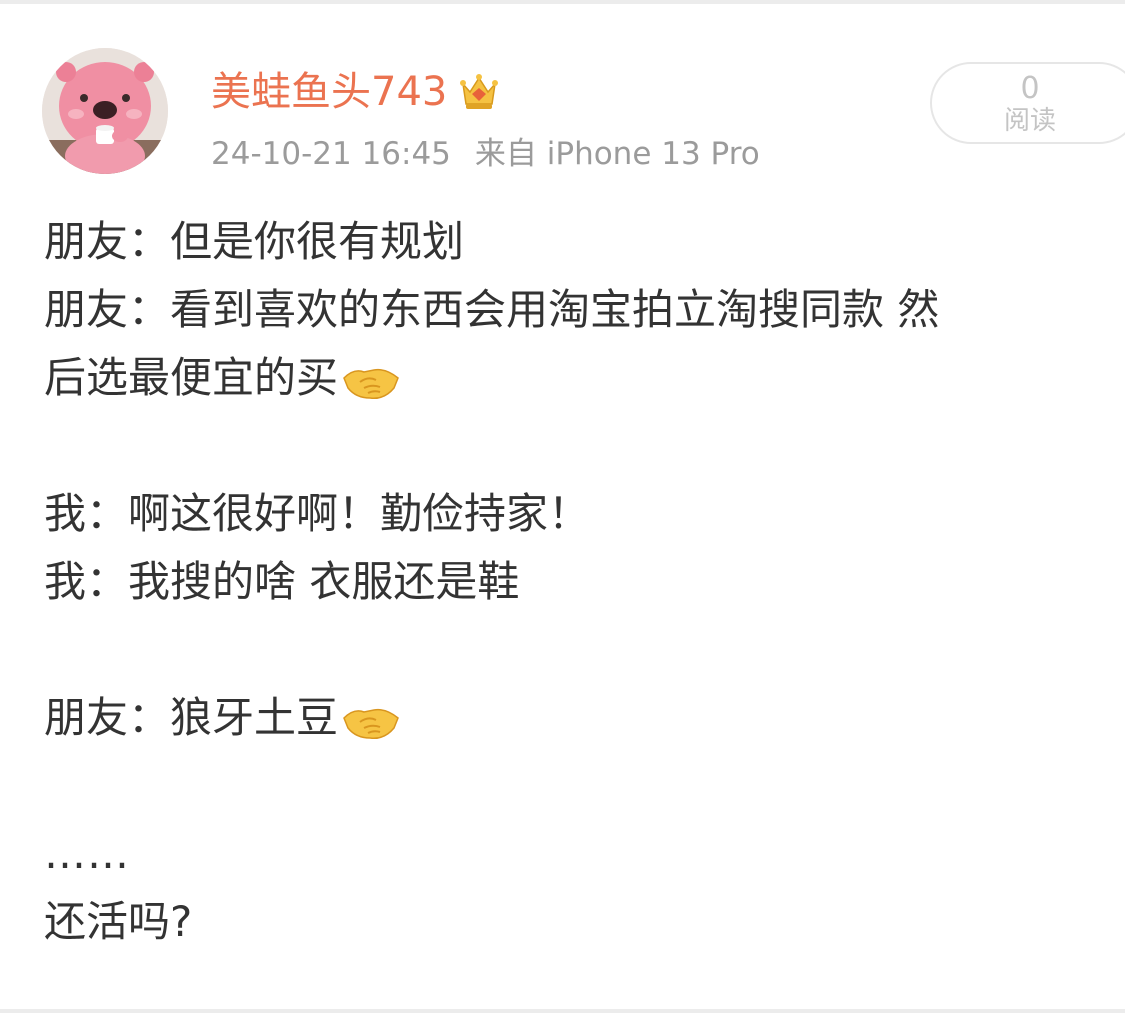 The width and height of the screenshot is (1125, 1013). What do you see at coordinates (191, 377) in the screenshot?
I see `post-text: 后选最便宜的买` at bounding box center [191, 377].